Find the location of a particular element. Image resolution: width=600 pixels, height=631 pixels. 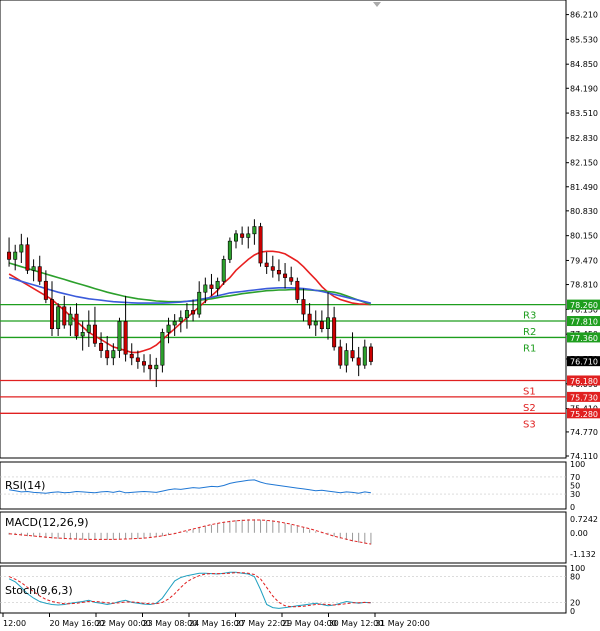

macd-y-tick-label: 0.00 is located at coordinates (579, 533).